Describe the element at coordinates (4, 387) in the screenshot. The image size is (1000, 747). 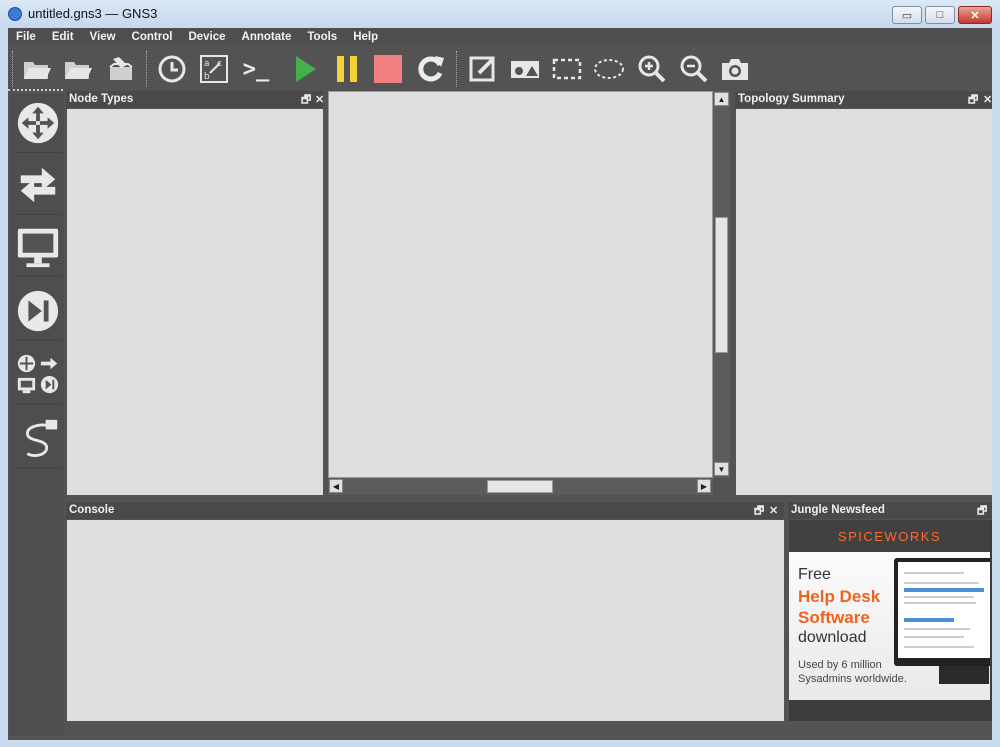
I see `window-frame-left` at that location.